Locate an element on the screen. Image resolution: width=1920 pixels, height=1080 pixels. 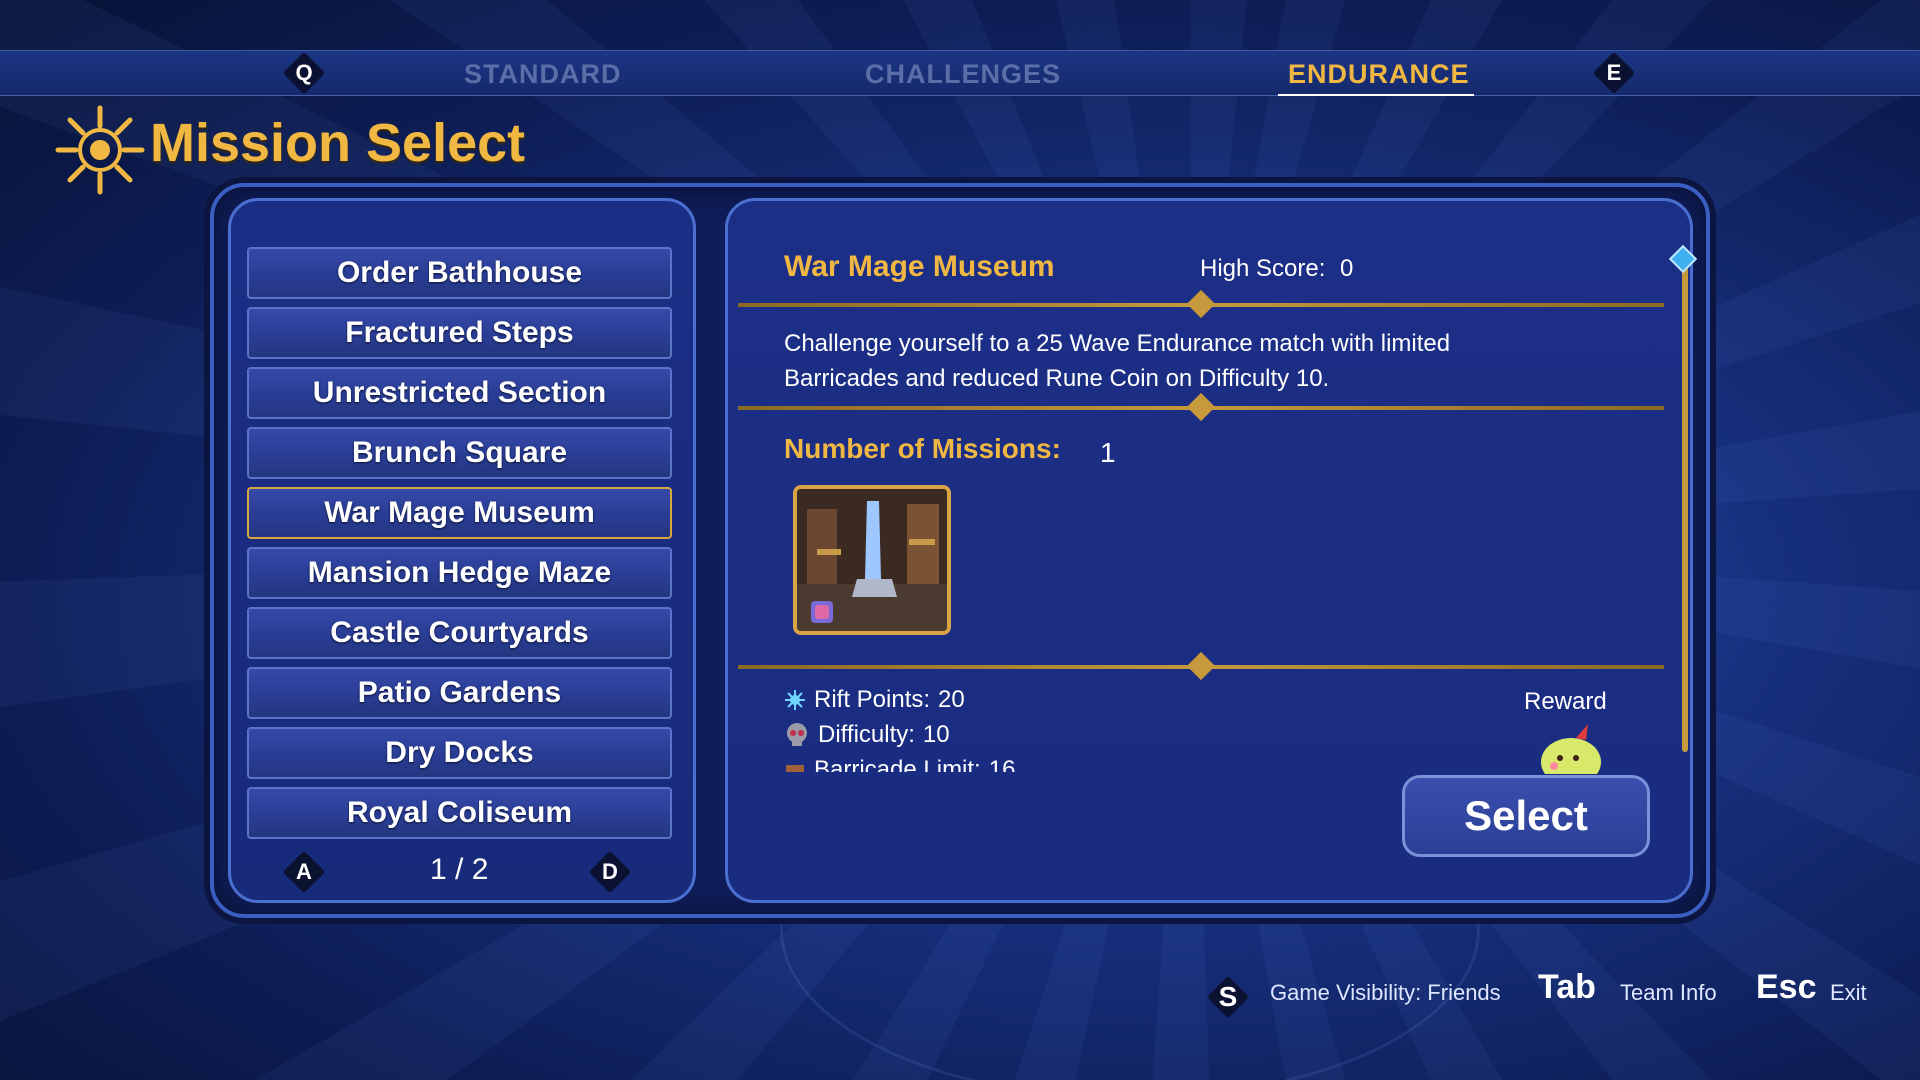
stat-difficulty: Difficulty: 10 is located at coordinates (867, 735).